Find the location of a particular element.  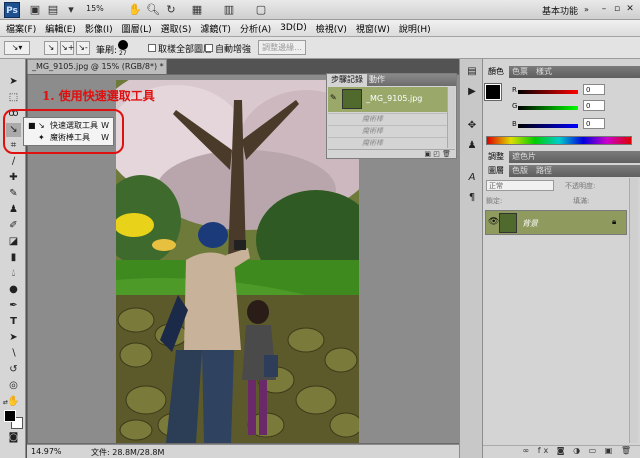

green-value-input: 0 is located at coordinates (594, 105).